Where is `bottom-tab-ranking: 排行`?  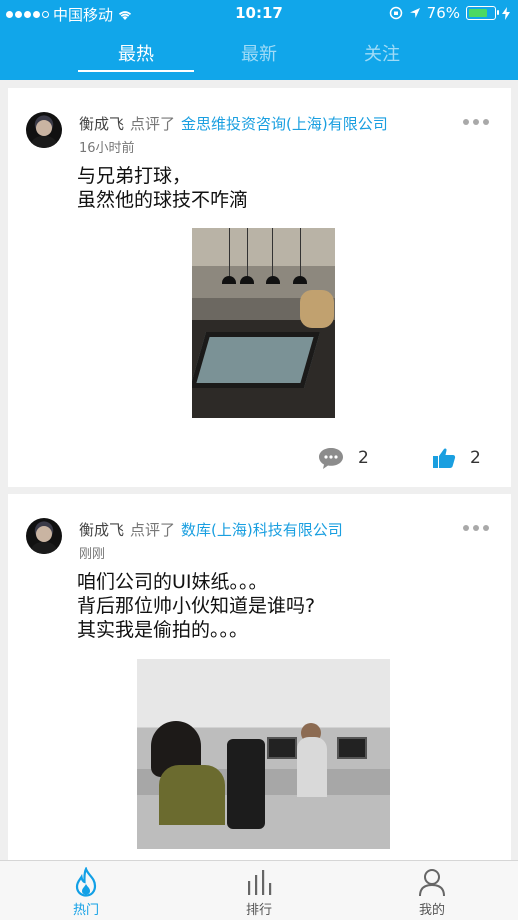 bottom-tab-ranking: 排行 is located at coordinates (259, 892).